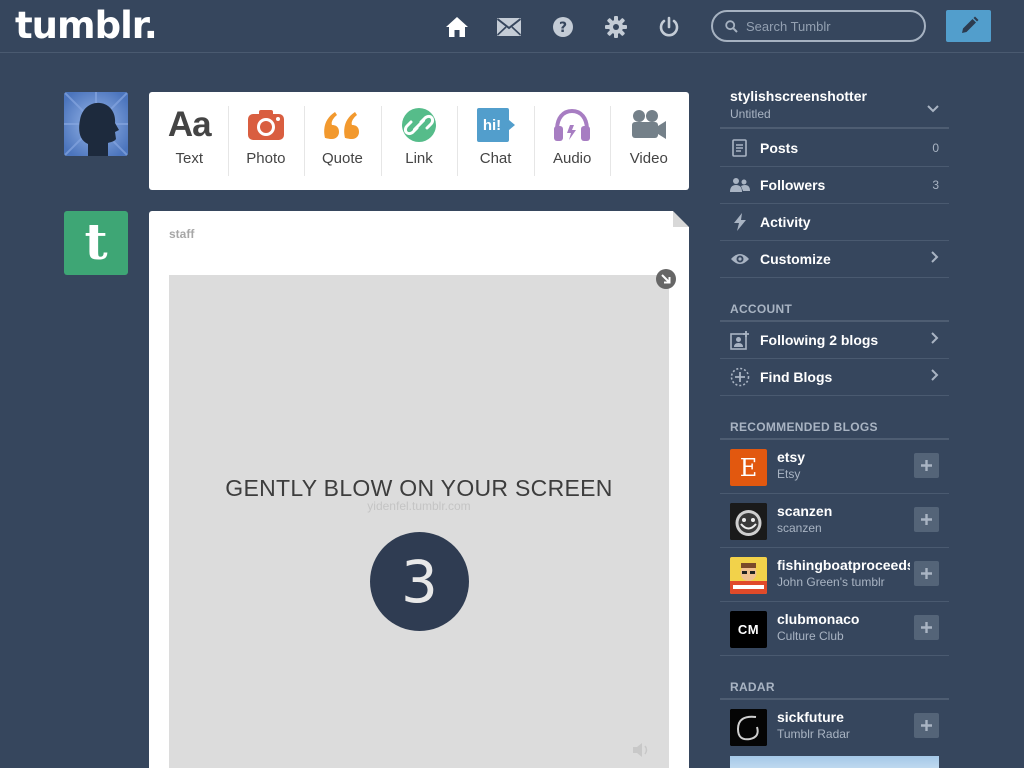 The width and height of the screenshot is (1024, 768). I want to click on quote-post-button: Quote, so click(342, 141).